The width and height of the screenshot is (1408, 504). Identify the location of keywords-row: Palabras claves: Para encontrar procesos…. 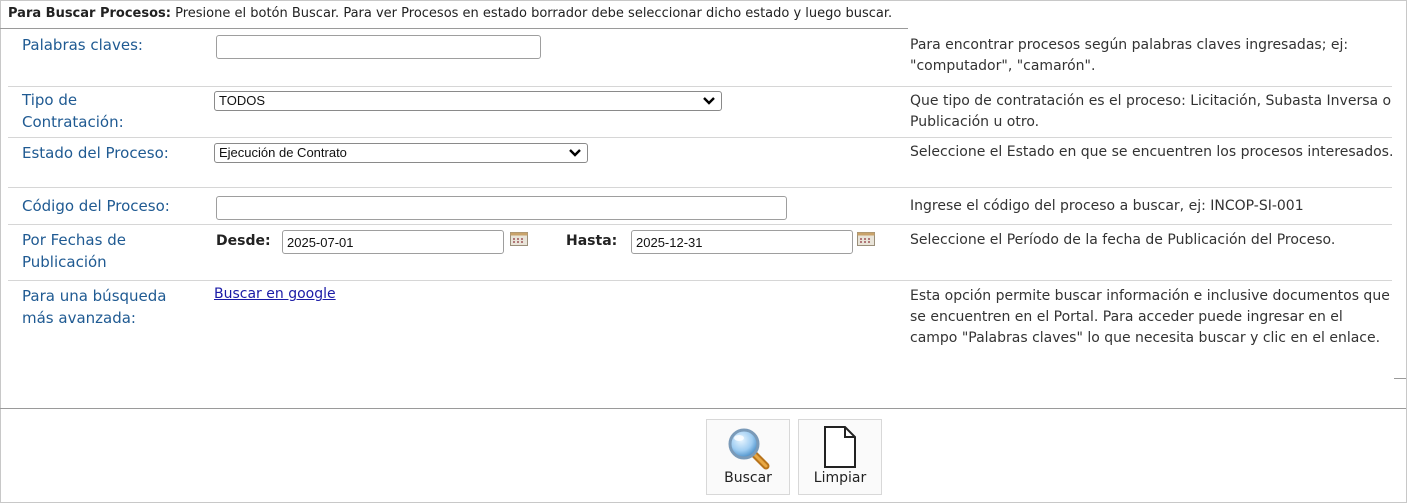
(700, 58).